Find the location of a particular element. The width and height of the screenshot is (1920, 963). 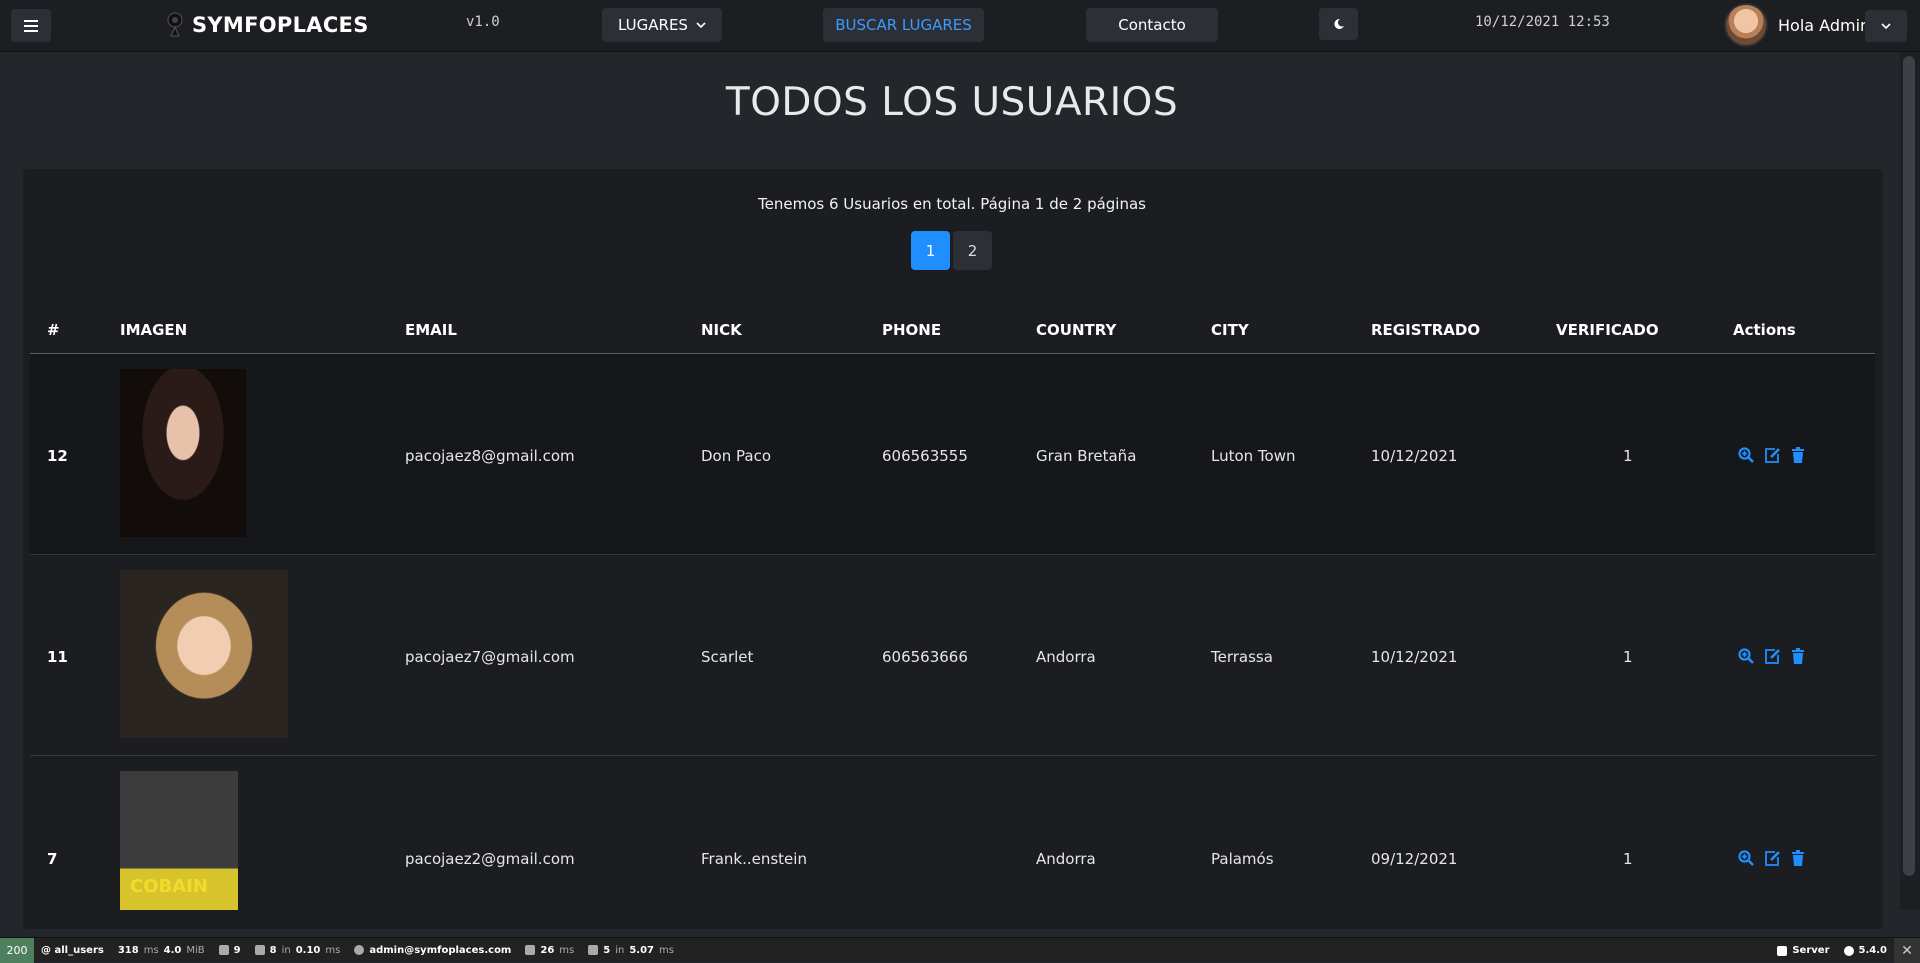

logged-user: admin@symfoplaces.com is located at coordinates (440, 950).